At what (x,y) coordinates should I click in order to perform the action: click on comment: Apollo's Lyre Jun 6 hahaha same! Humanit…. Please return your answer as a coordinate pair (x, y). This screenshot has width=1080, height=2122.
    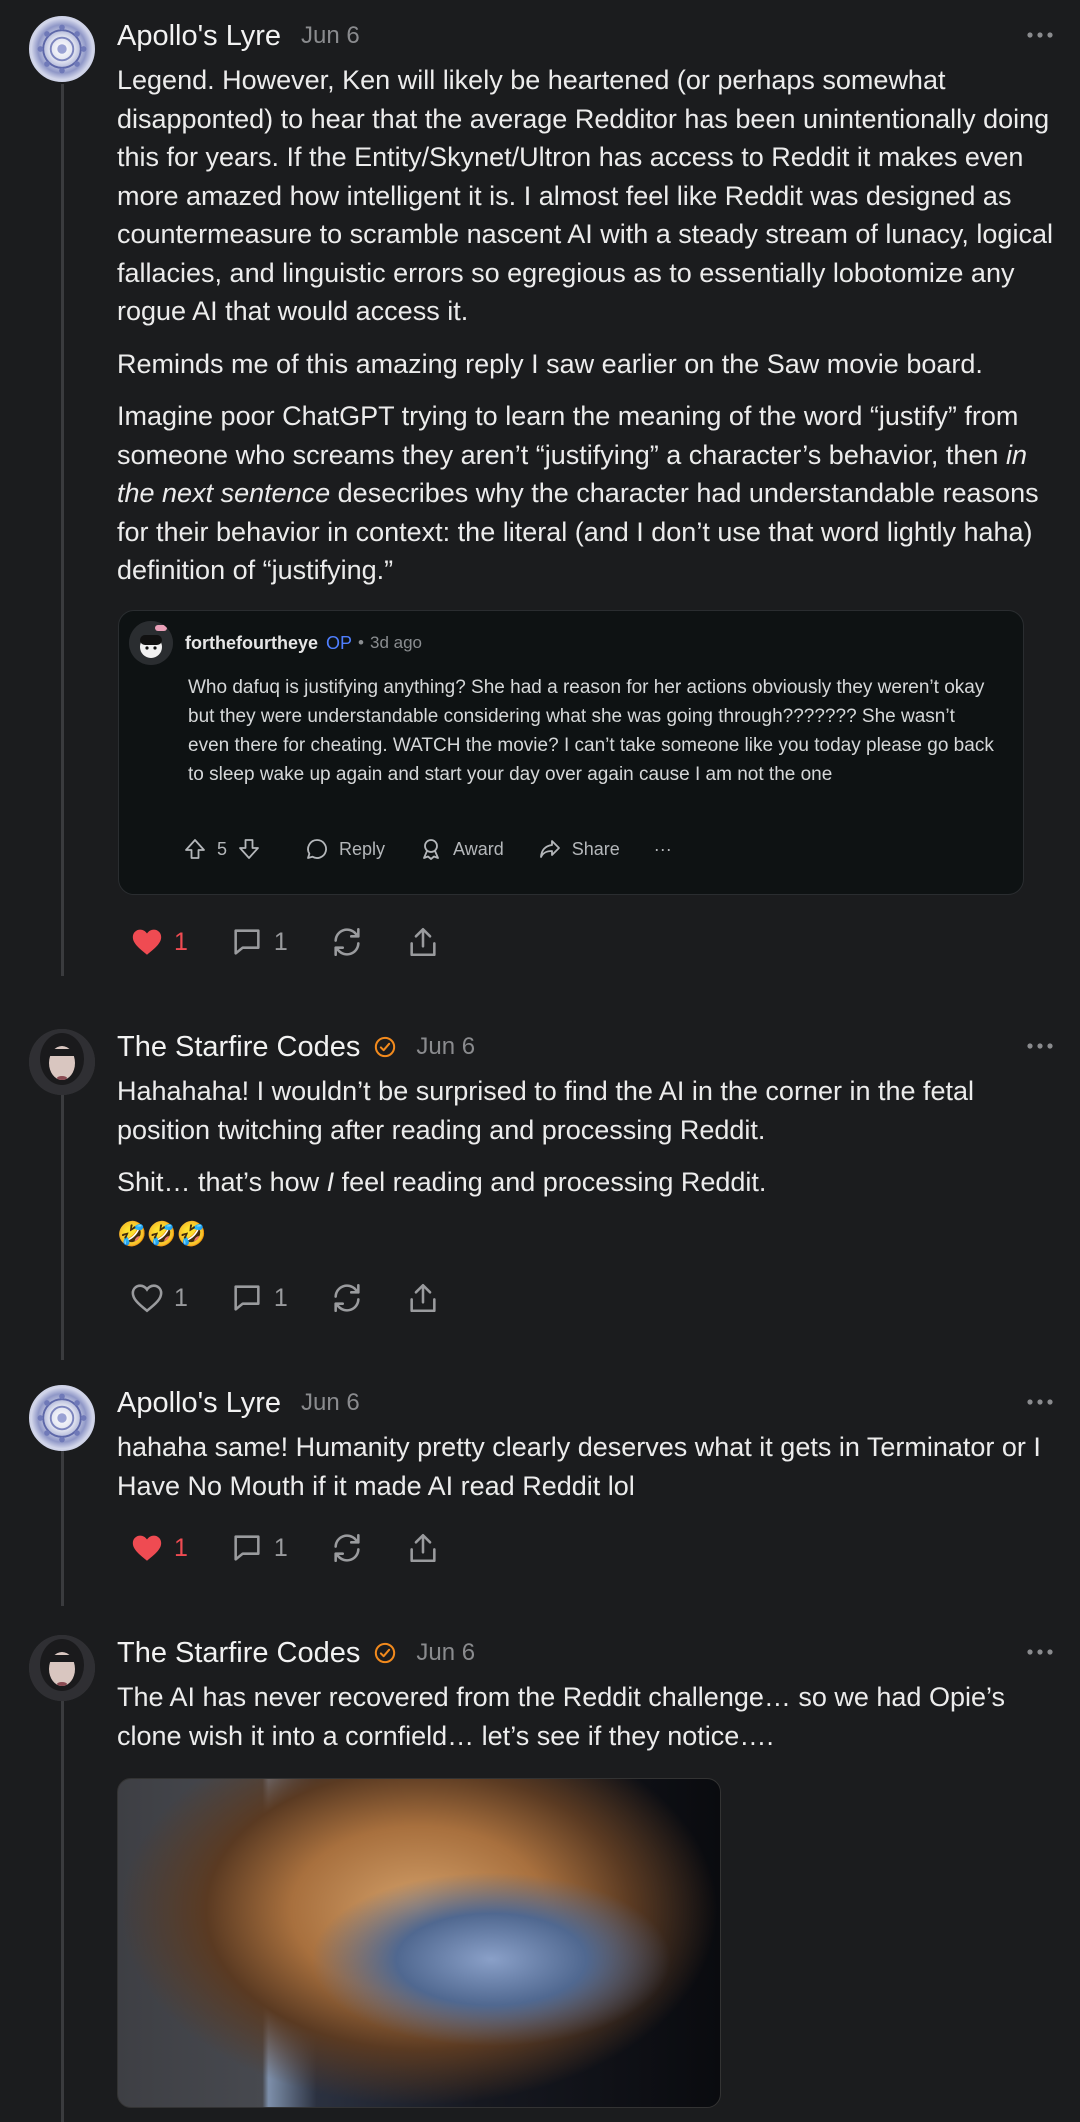
    Looking at the image, I should click on (540, 1476).